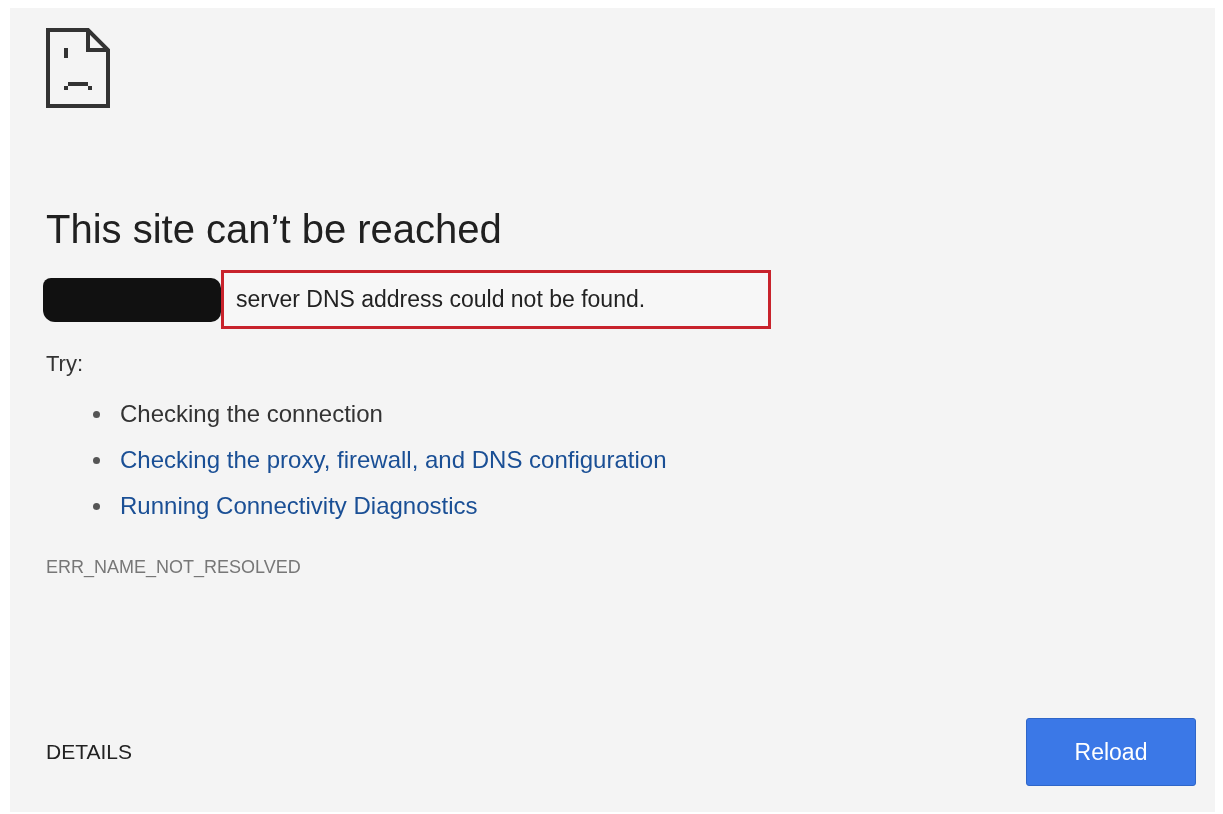 The width and height of the screenshot is (1223, 814). Describe the element at coordinates (1111, 752) in the screenshot. I see `reload-button: Reload` at that location.